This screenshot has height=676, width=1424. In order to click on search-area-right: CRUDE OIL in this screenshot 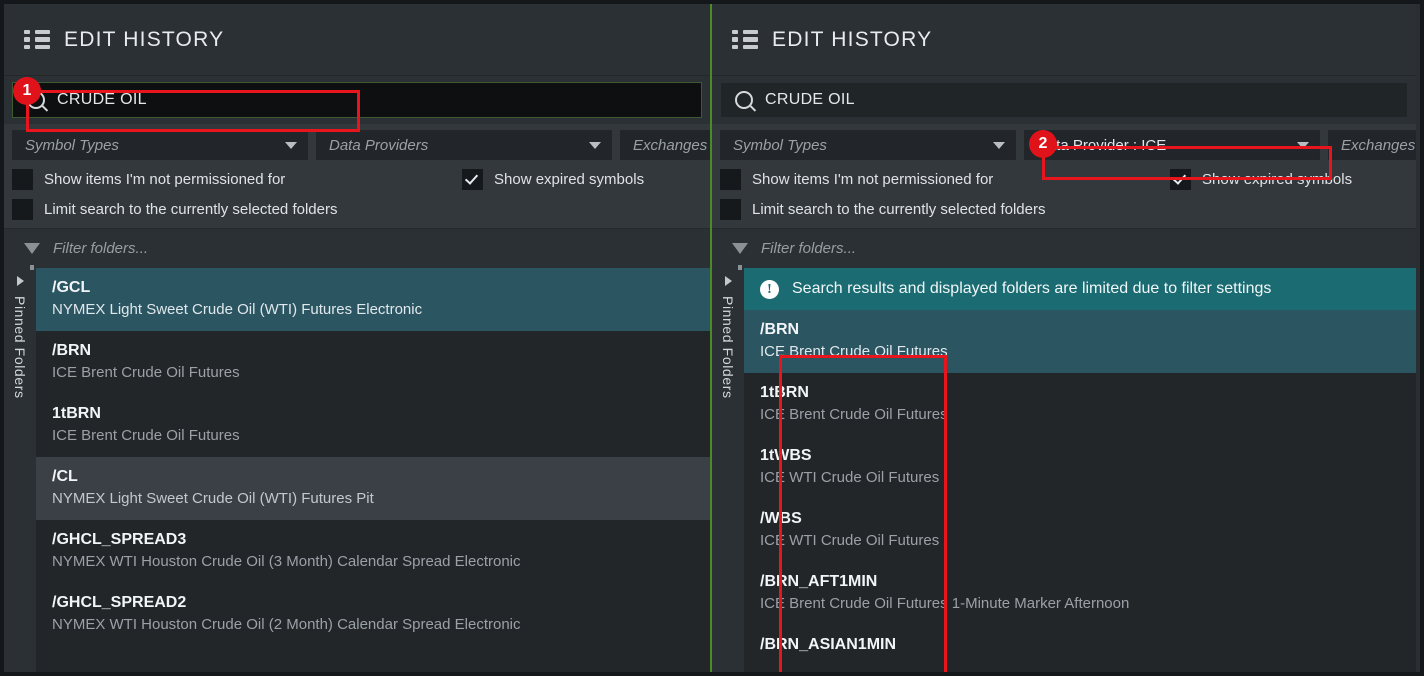, I will do `click(1064, 100)`.